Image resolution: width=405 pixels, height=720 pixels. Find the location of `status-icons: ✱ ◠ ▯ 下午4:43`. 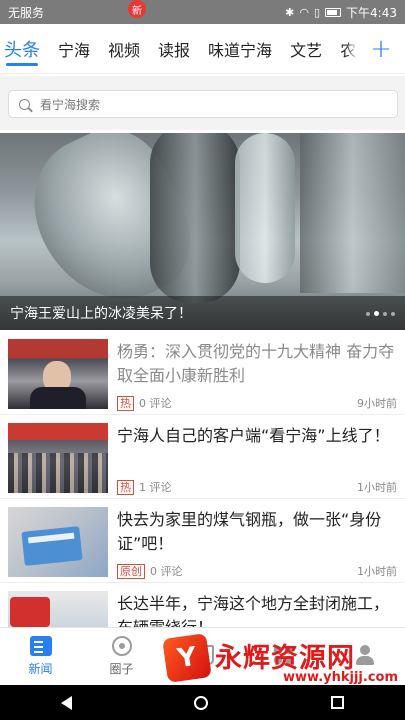

status-icons: ✱ ◠ ▯ 下午4:43 is located at coordinates (341, 12).